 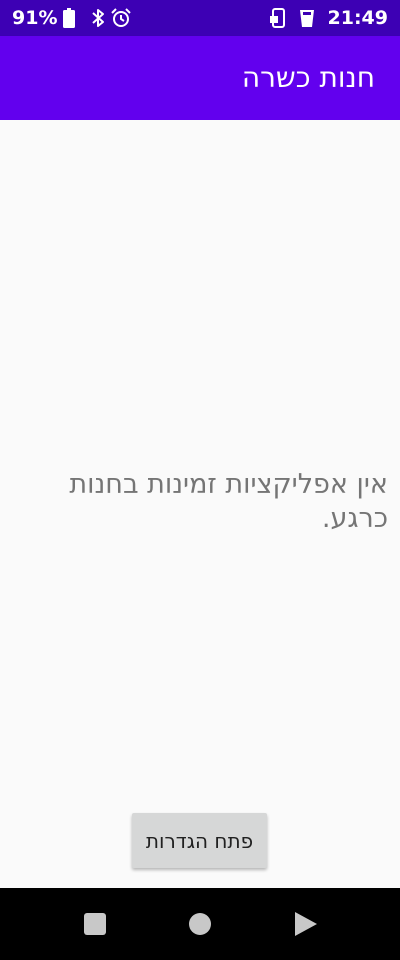 What do you see at coordinates (308, 77) in the screenshot?
I see `app-title: חנות כשרה` at bounding box center [308, 77].